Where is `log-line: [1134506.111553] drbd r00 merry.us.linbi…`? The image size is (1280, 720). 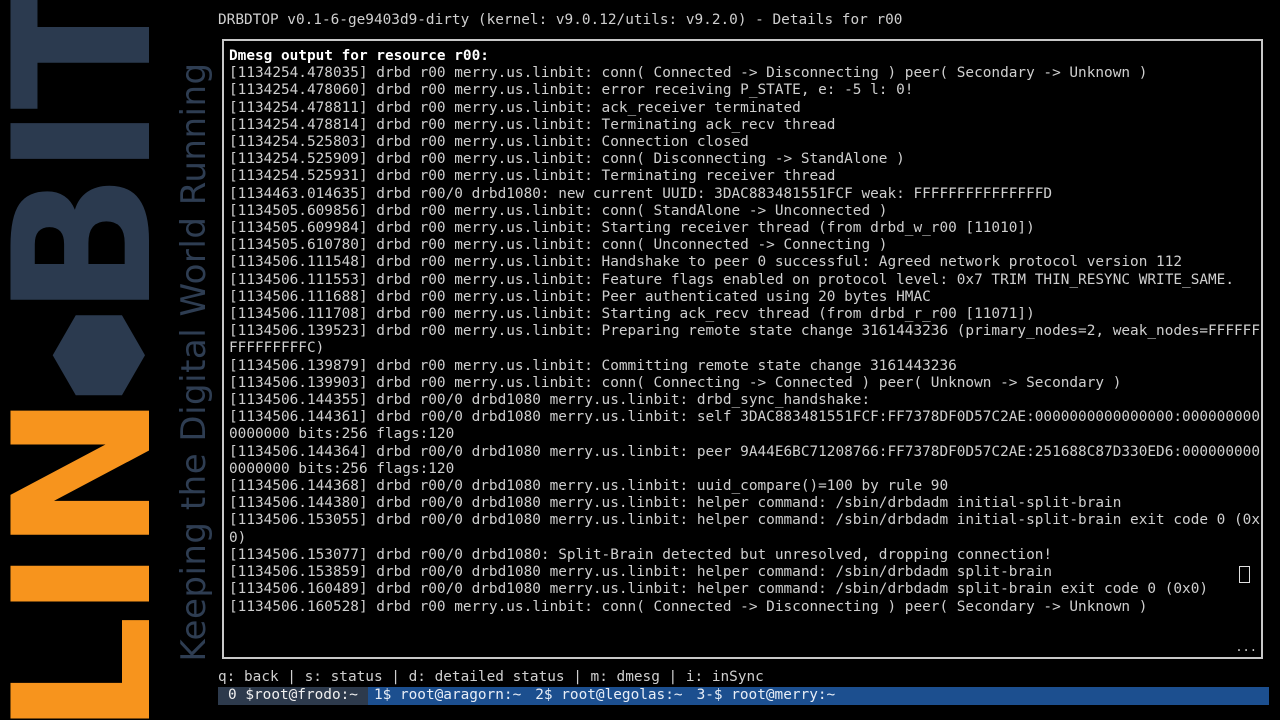 log-line: [1134506.111553] drbd r00 merry.us.linbi… is located at coordinates (732, 279).